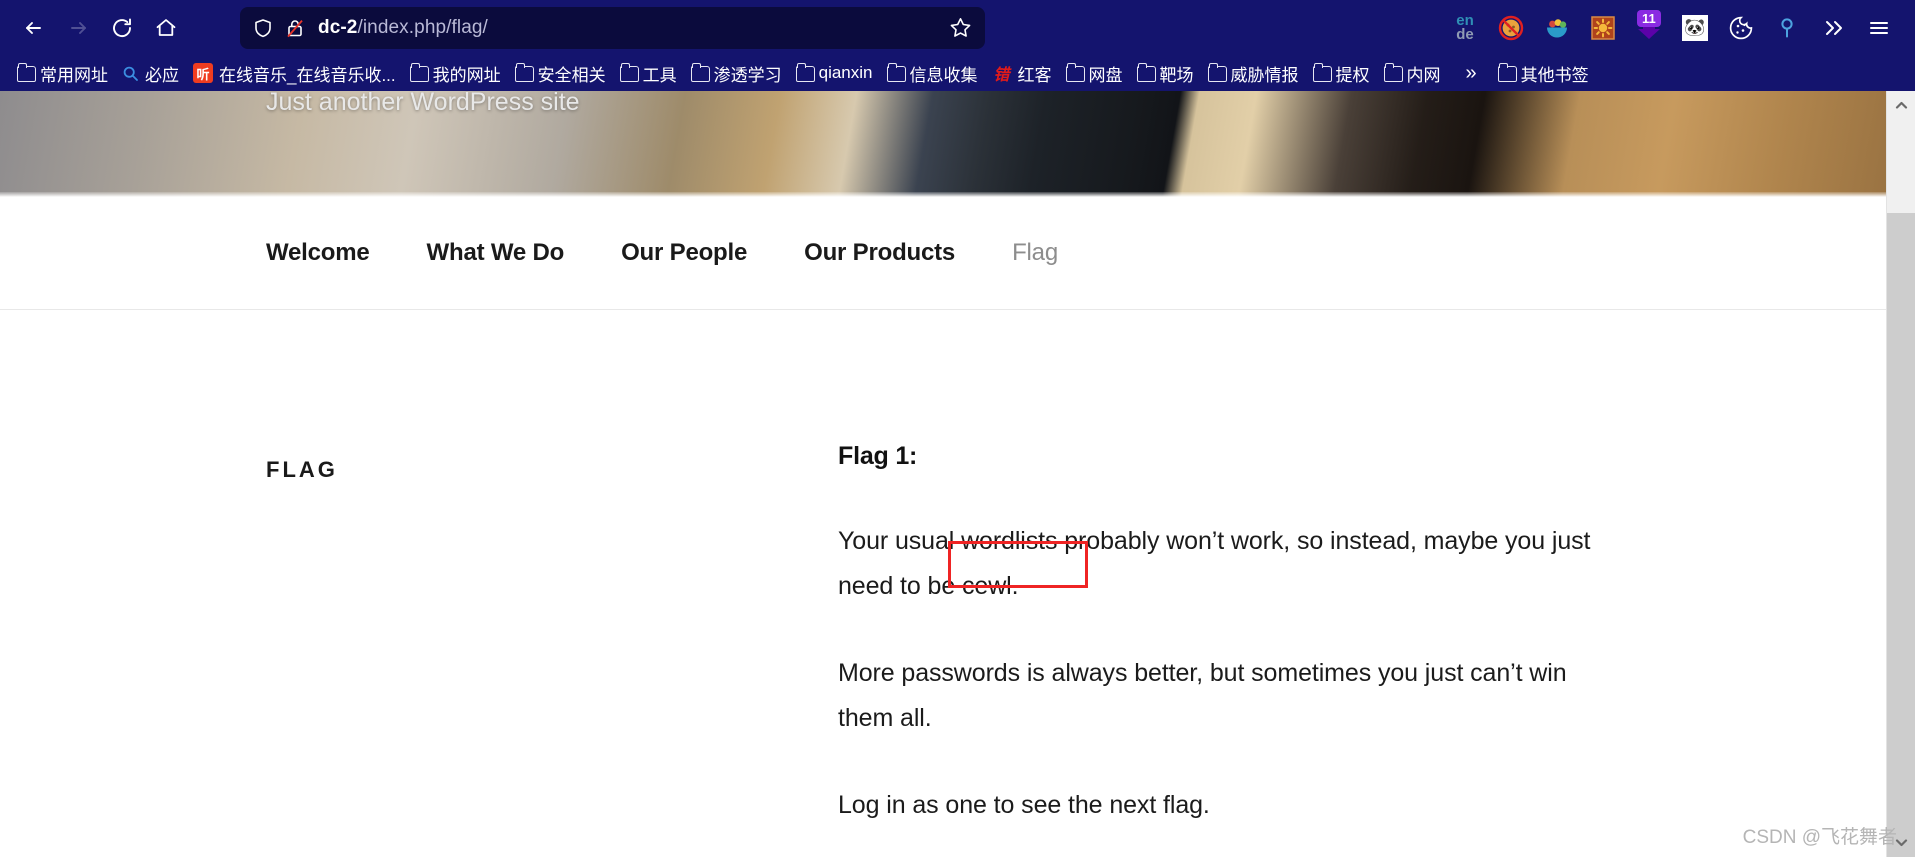 The width and height of the screenshot is (1915, 857). Describe the element at coordinates (122, 28) in the screenshot. I see `reload-button` at that location.